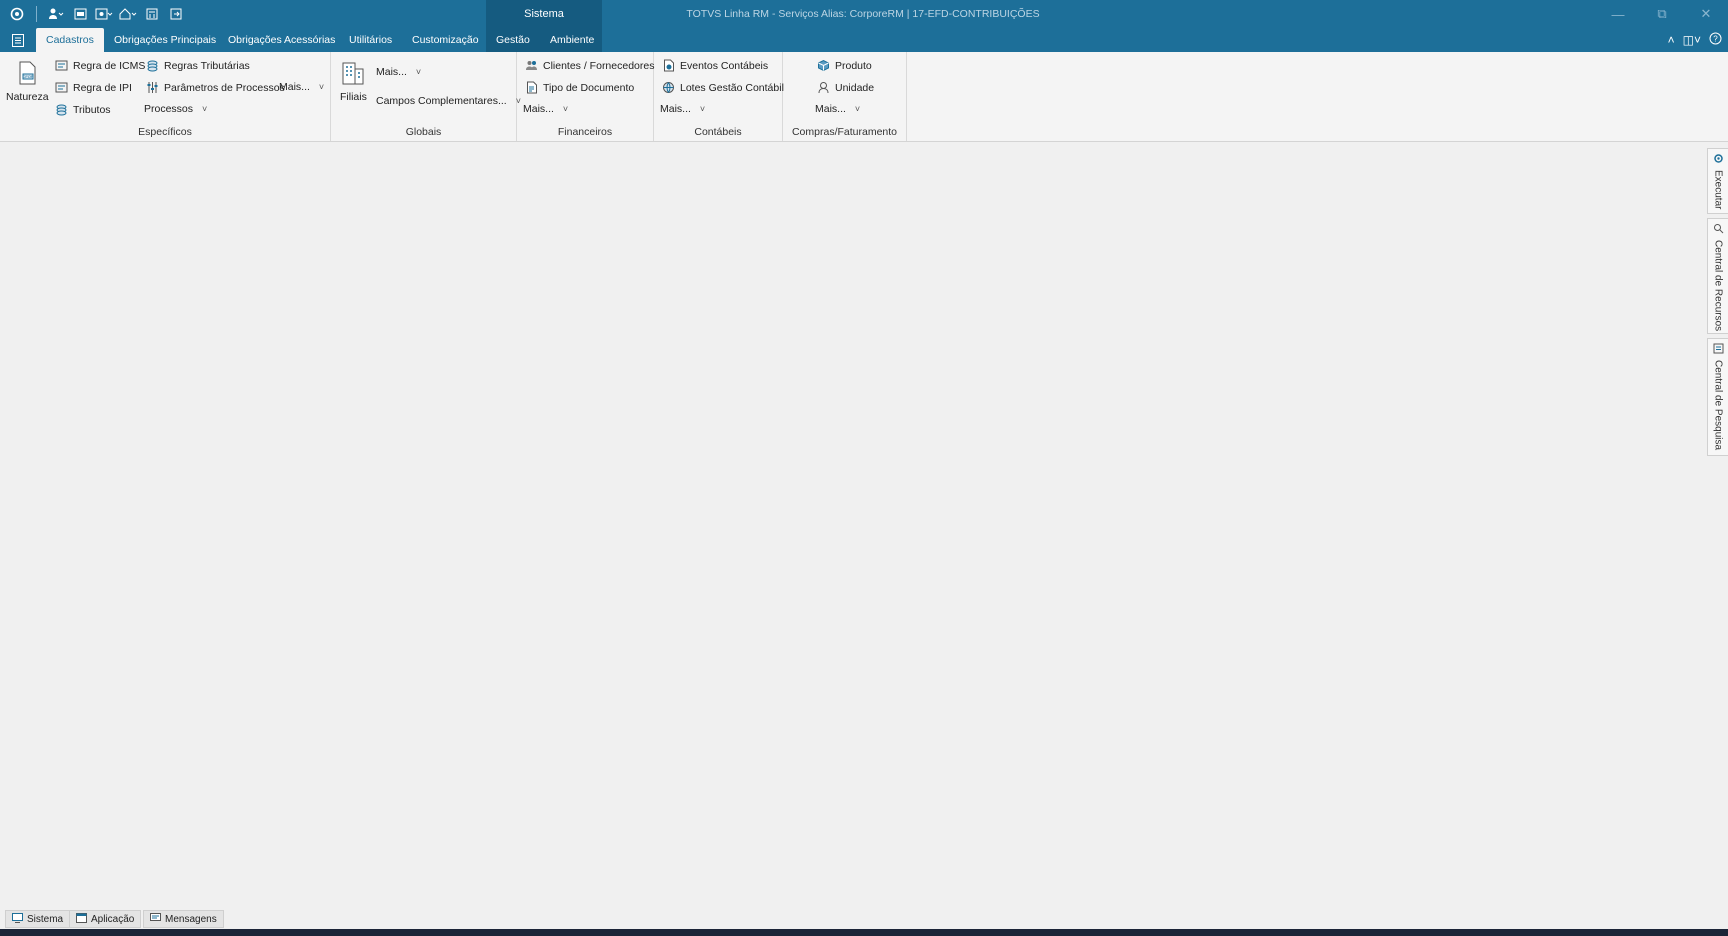  I want to click on help-icon: ?, so click(1715, 40).